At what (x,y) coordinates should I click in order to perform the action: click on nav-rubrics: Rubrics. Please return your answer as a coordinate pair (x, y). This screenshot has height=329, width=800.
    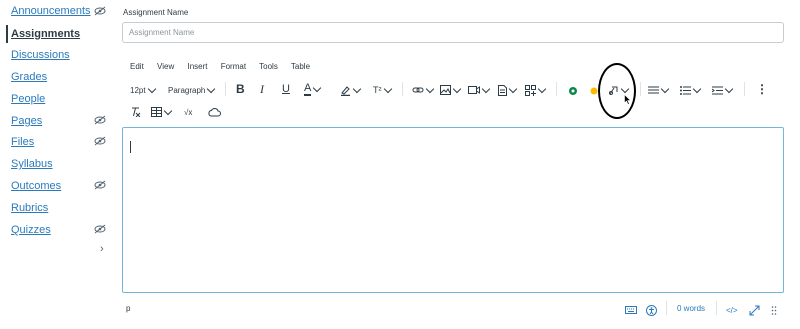
    Looking at the image, I should click on (61, 208).